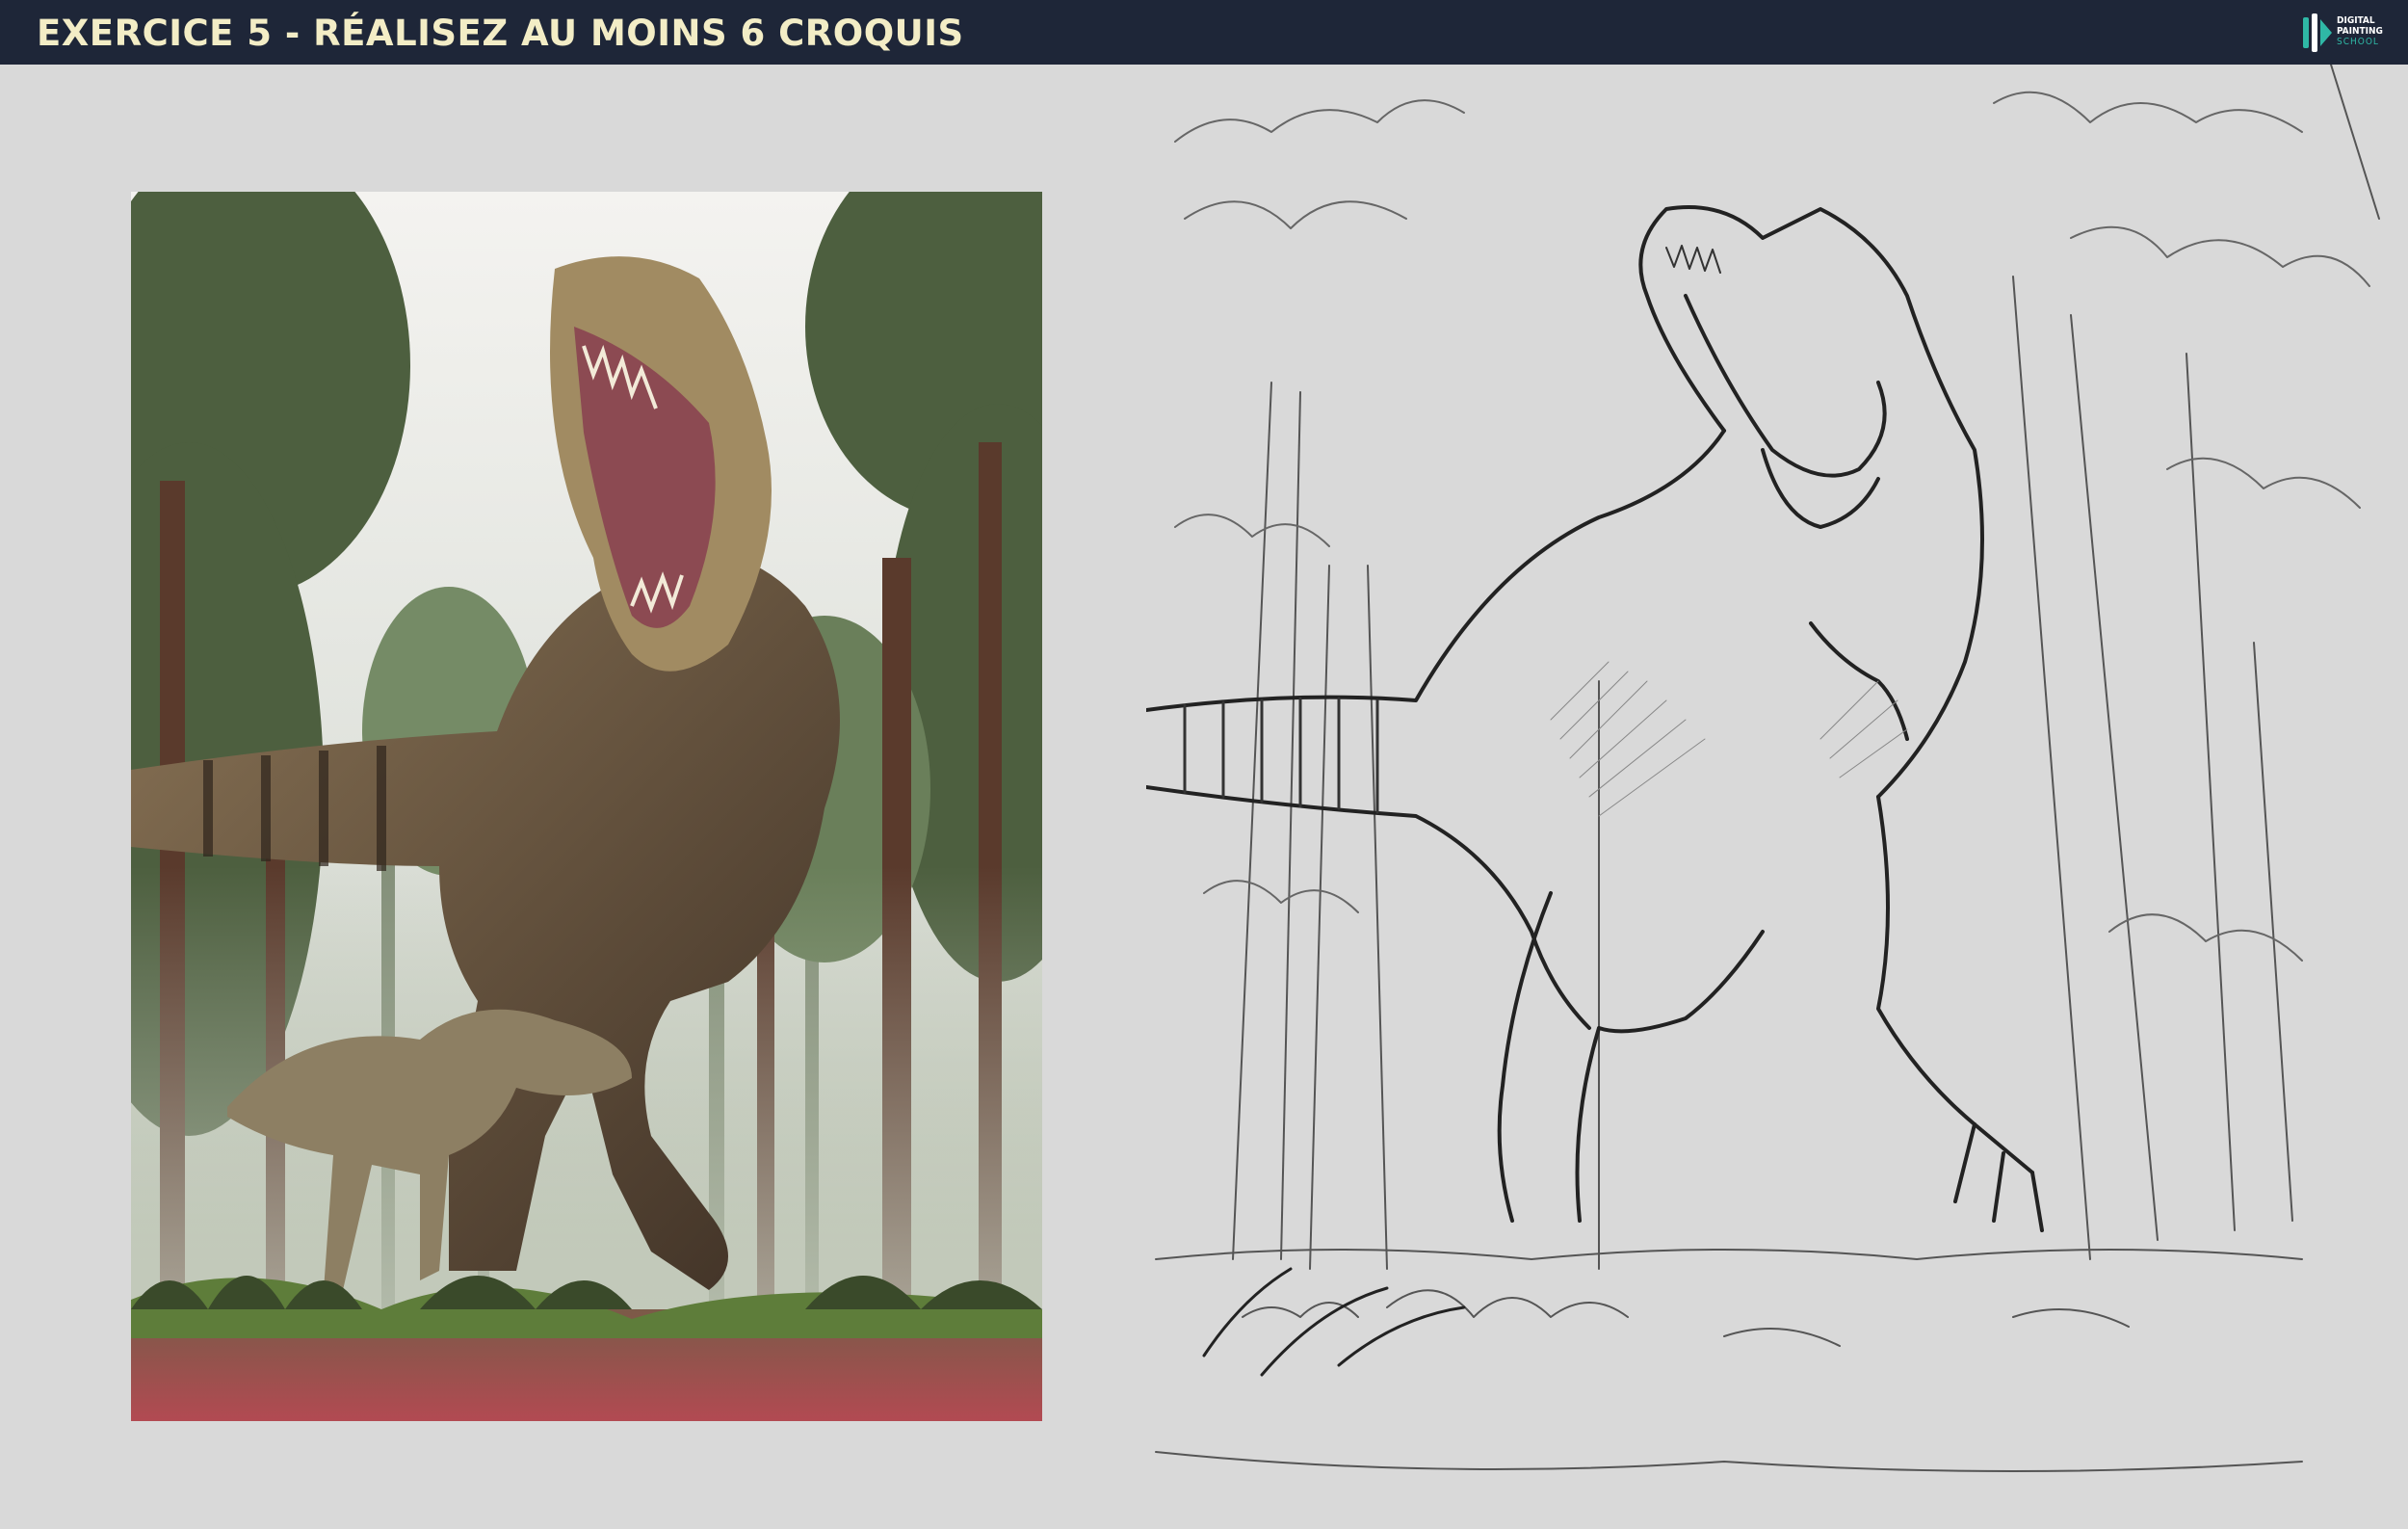 This screenshot has height=1529, width=2408. I want to click on logo-wordmark: DIGITAL PAINTING SCHOOL, so click(2366, 31).